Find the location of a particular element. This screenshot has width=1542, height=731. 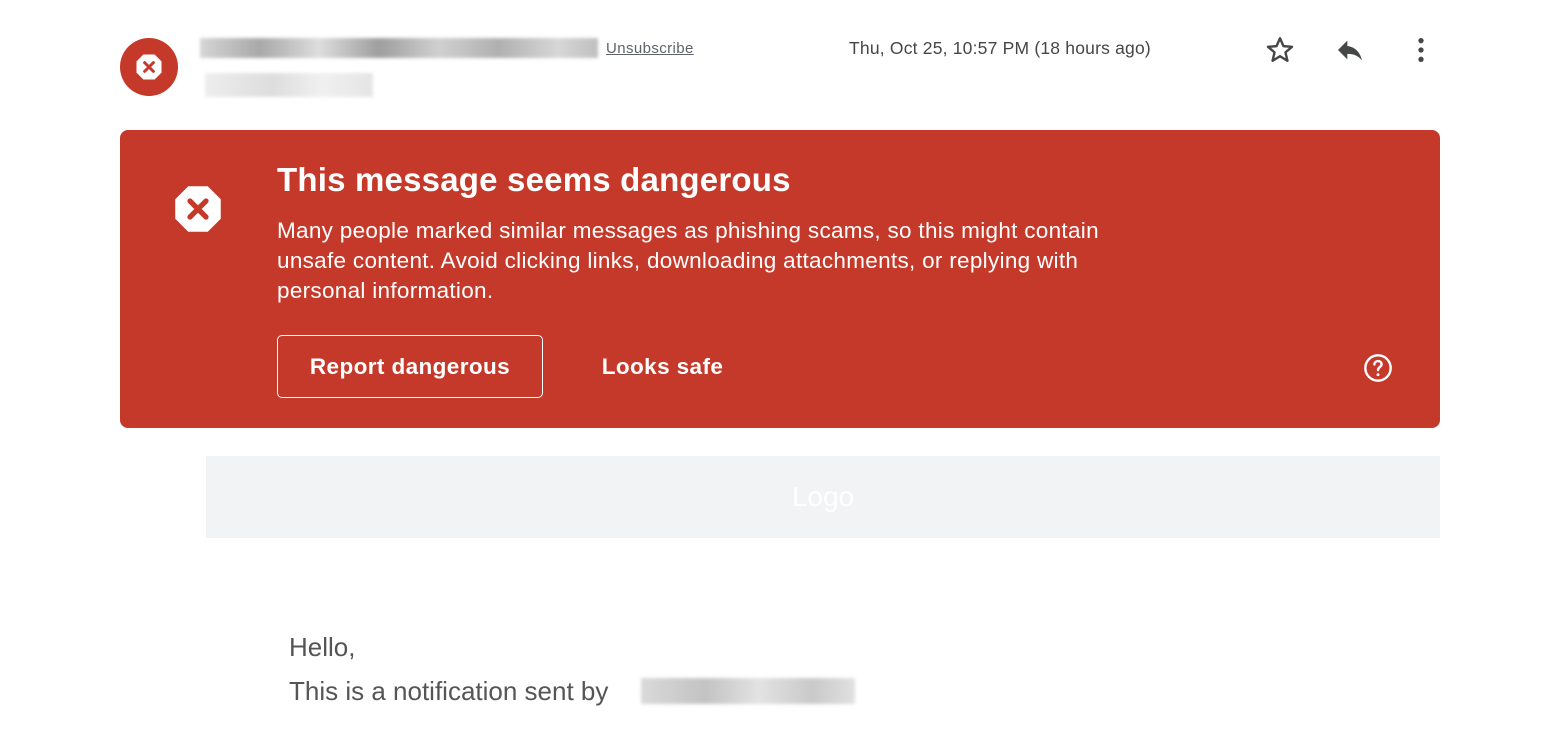

sender-avatar is located at coordinates (149, 67).